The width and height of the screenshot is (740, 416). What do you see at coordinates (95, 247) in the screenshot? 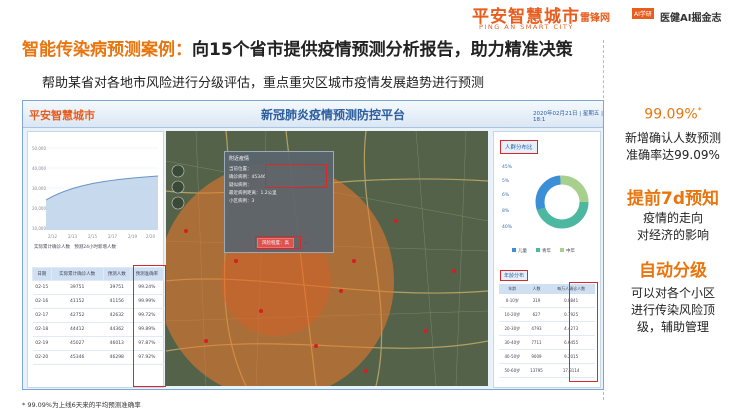
I see `legend-predicted: 预测24小时新增人数` at bounding box center [95, 247].